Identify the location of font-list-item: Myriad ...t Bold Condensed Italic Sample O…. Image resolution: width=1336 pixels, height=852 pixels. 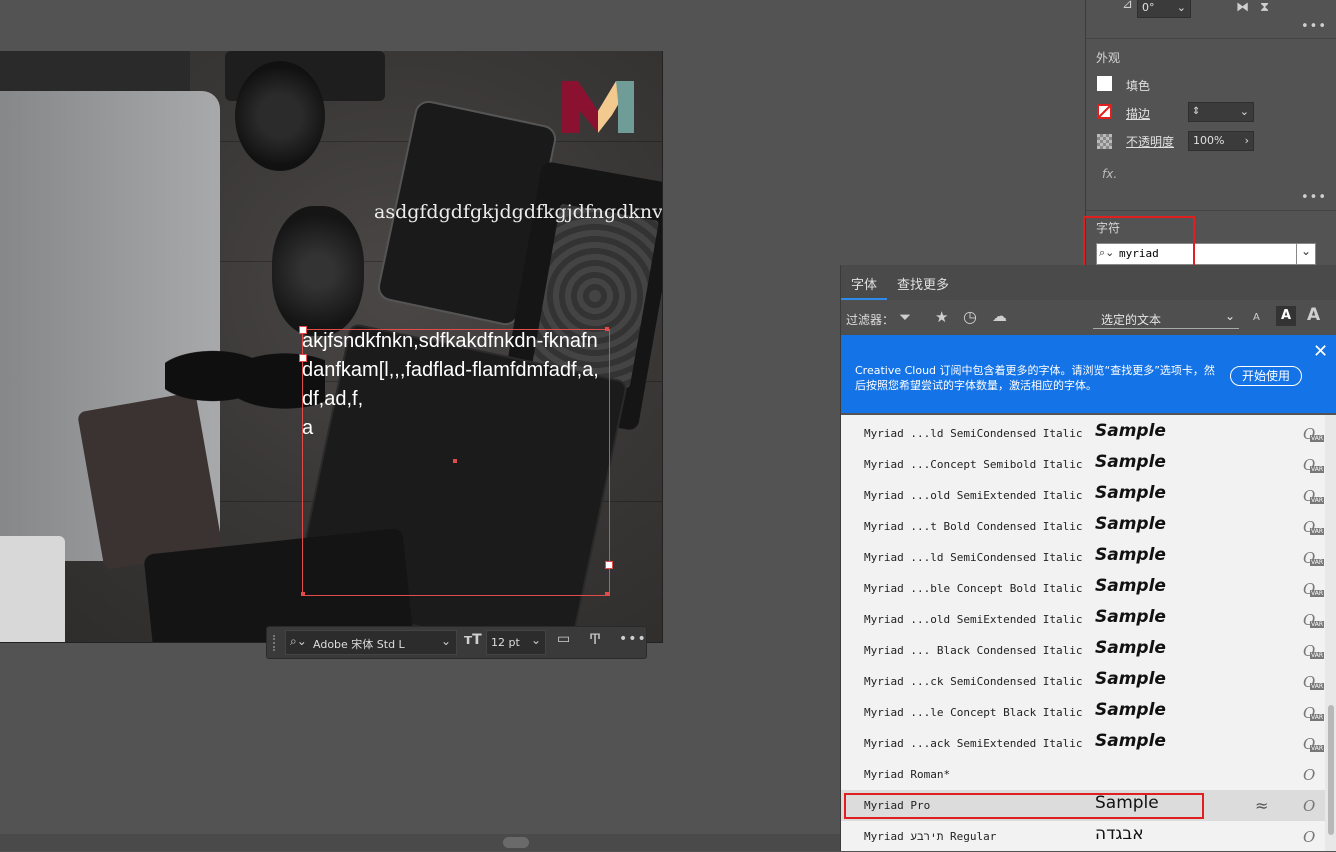
(1083, 526).